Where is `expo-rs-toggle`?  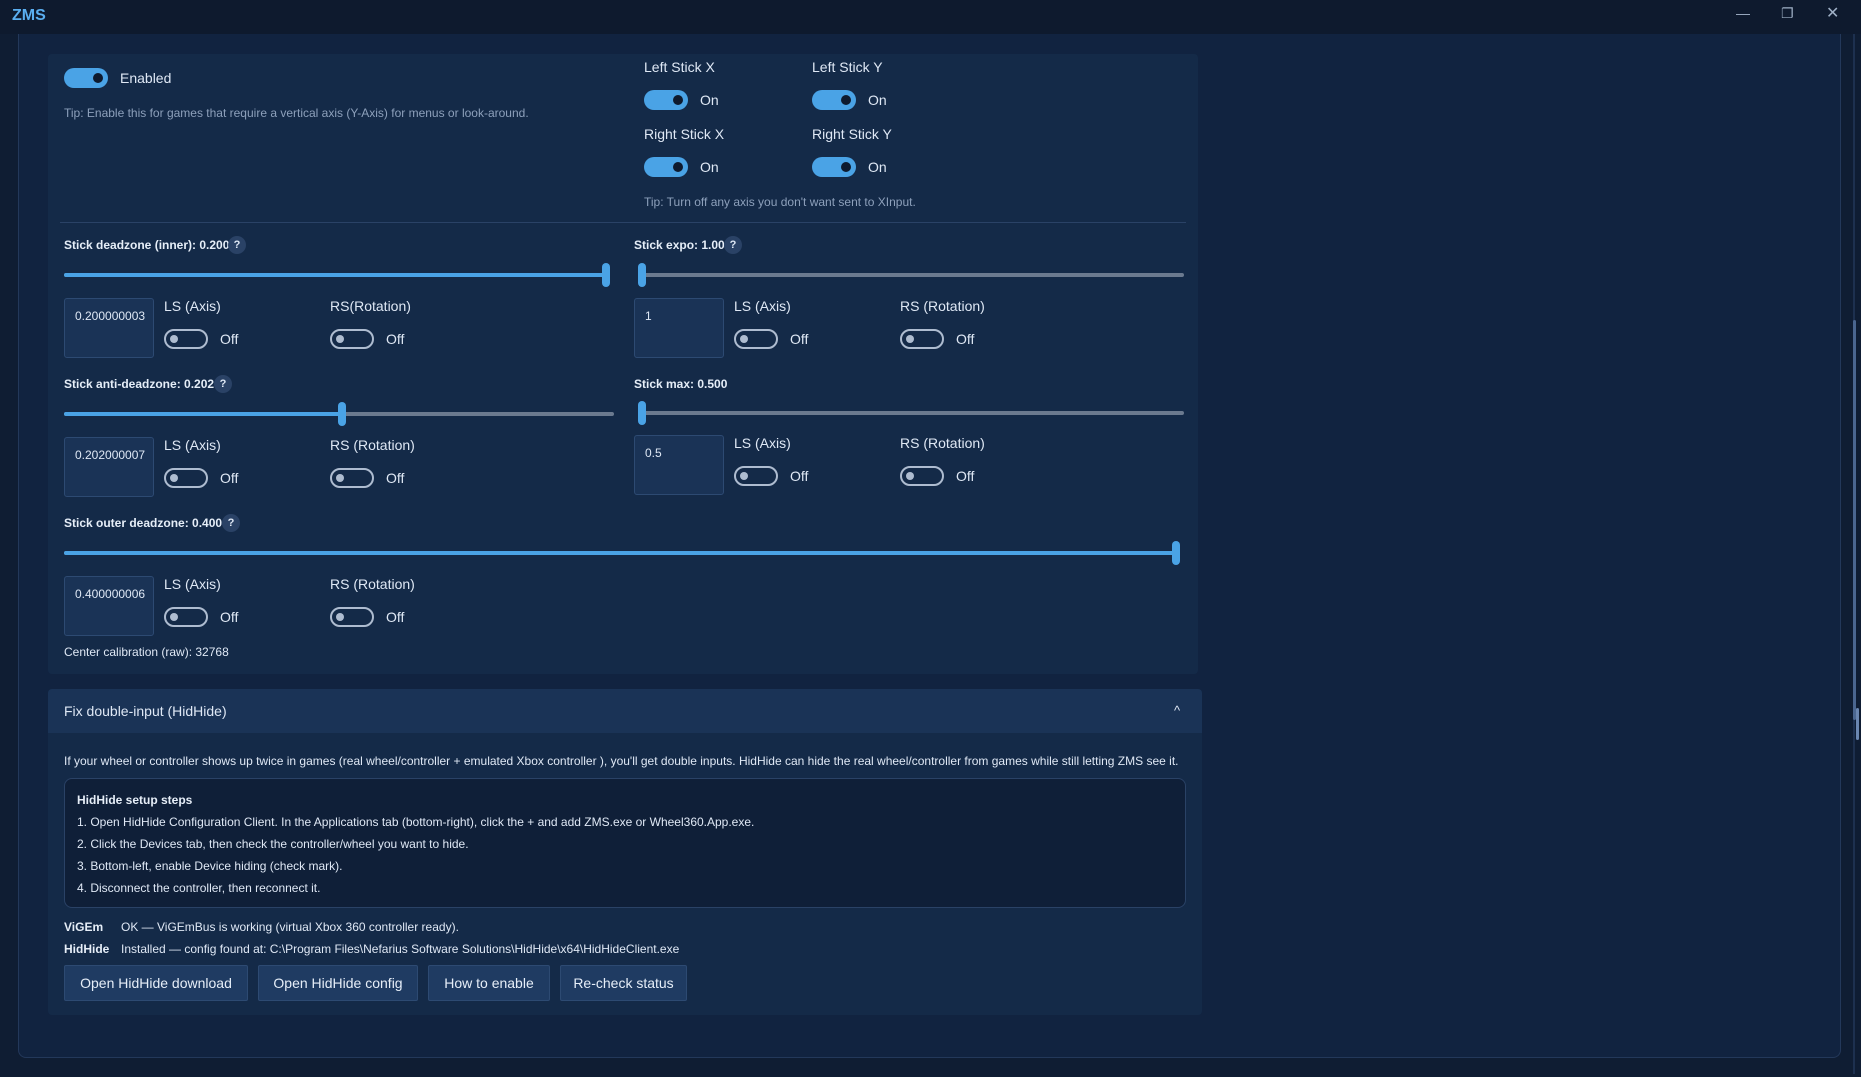
expo-rs-toggle is located at coordinates (922, 339).